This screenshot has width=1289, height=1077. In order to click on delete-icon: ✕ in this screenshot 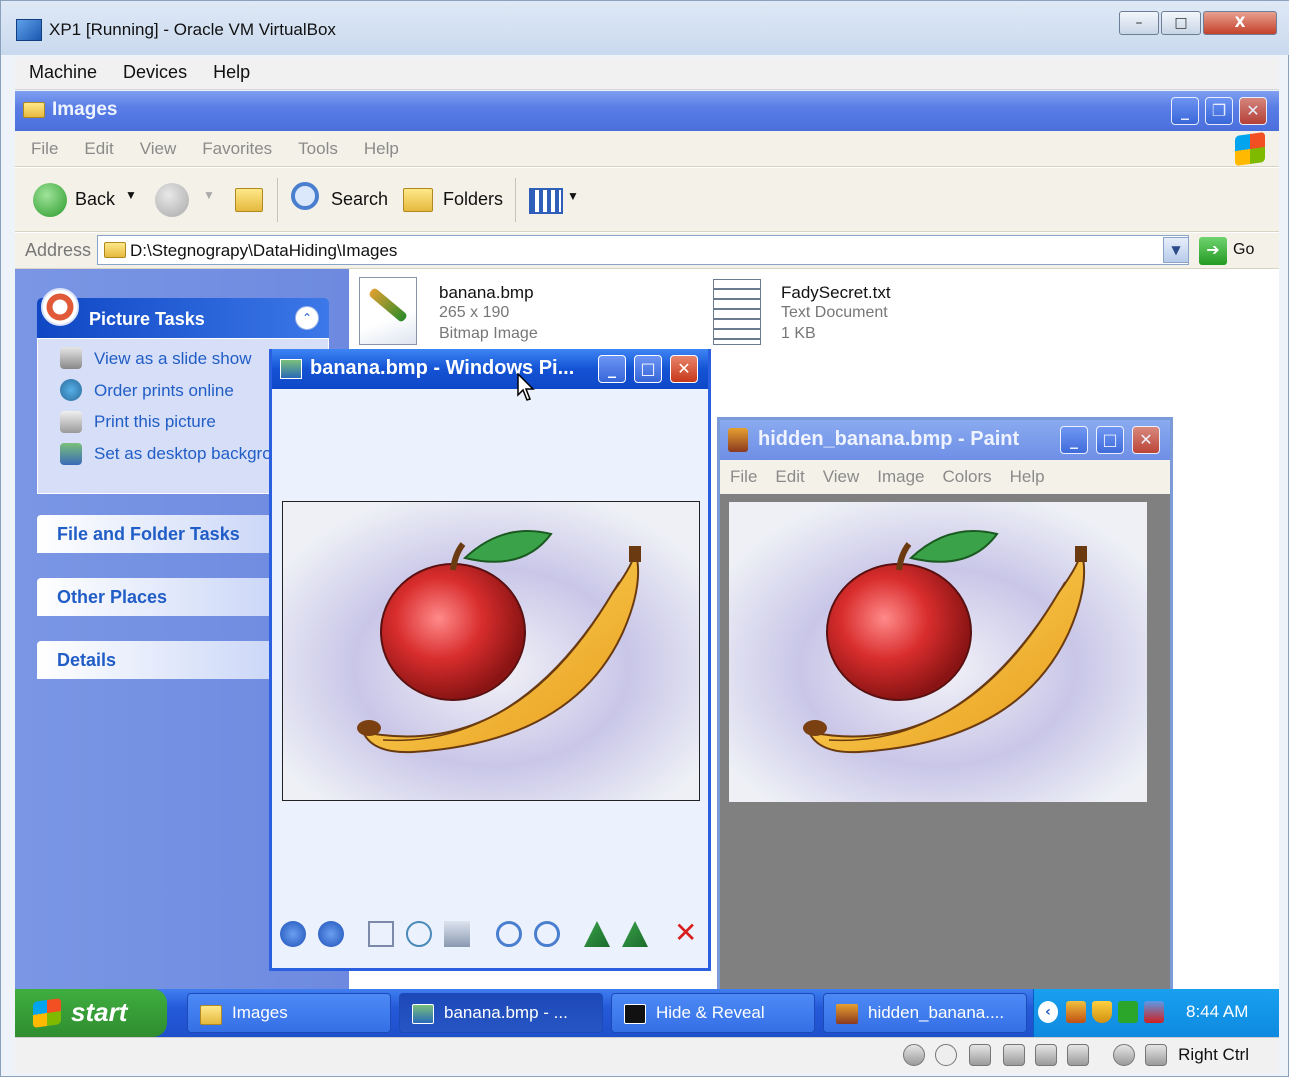, I will do `click(687, 933)`.